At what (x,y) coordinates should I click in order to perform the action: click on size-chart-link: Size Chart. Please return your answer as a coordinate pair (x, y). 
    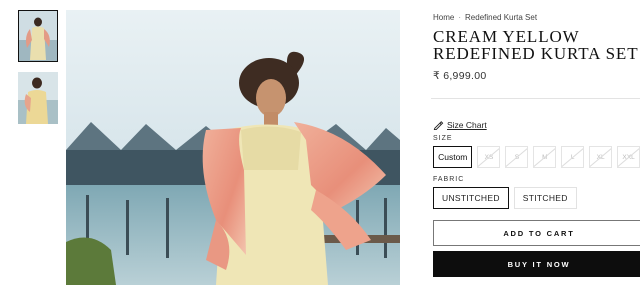
    Looking at the image, I should click on (536, 124).